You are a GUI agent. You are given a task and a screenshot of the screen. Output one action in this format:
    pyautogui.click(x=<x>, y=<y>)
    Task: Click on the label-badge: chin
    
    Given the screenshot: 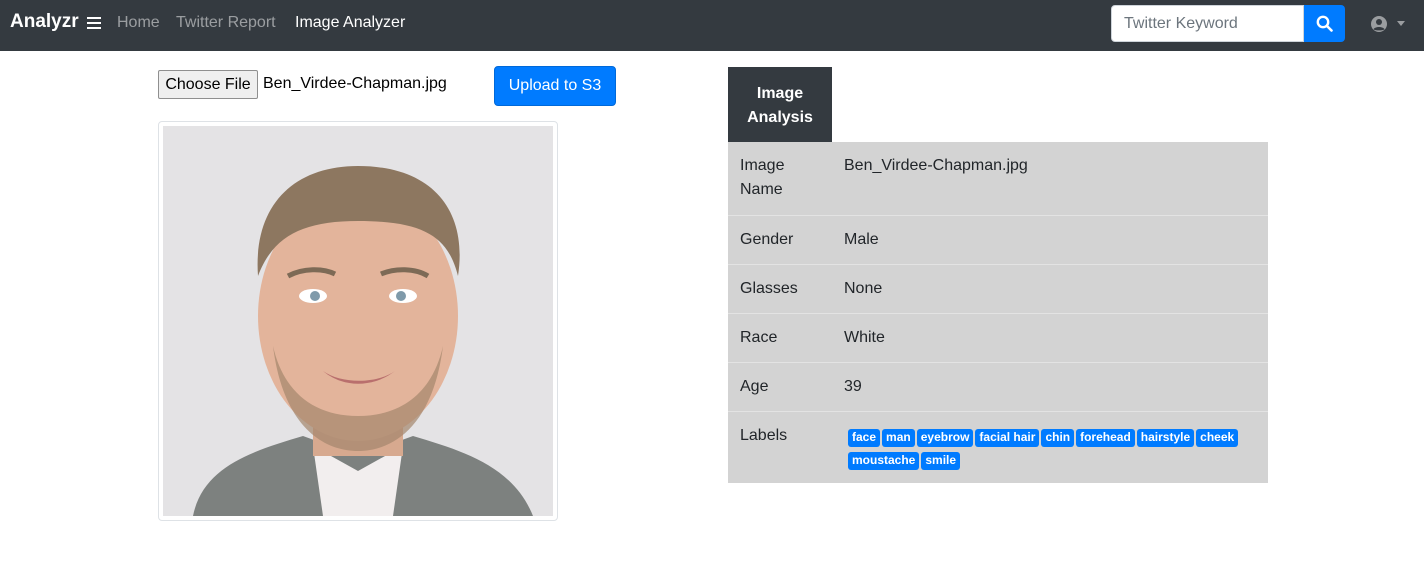 What is the action you would take?
    pyautogui.click(x=1058, y=438)
    